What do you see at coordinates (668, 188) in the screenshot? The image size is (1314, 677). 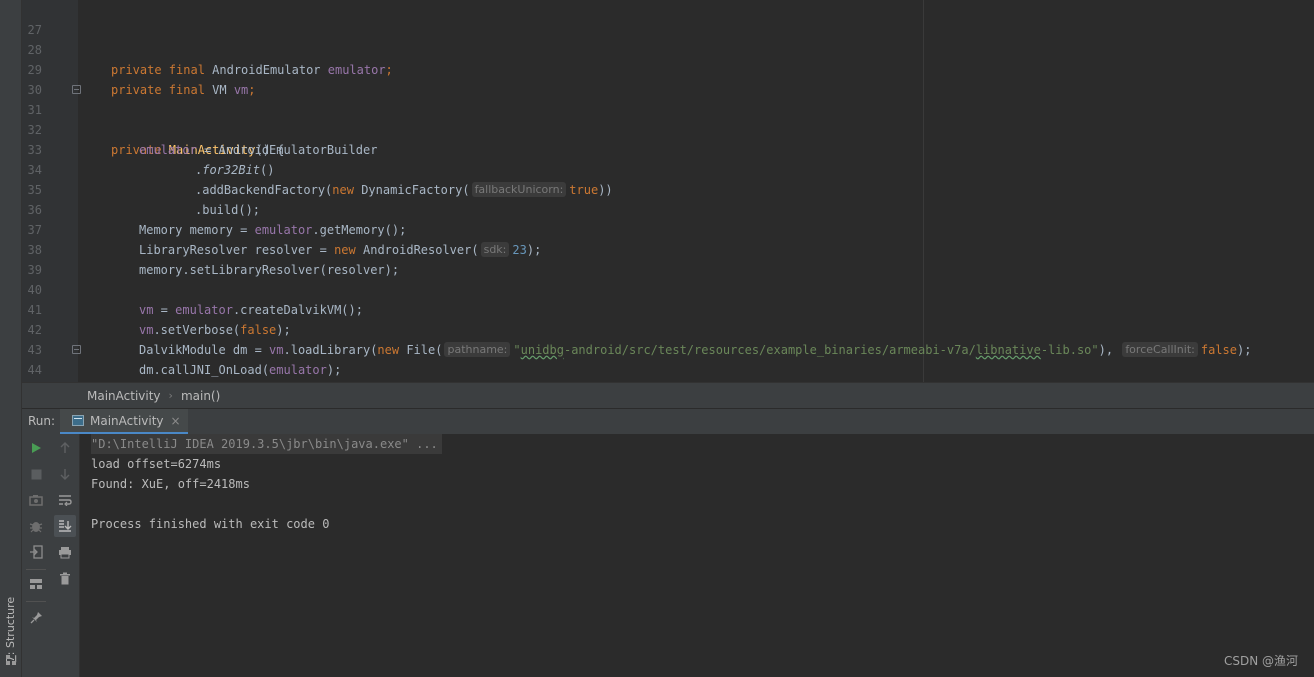 I see `code-line: 35 .build();` at bounding box center [668, 188].